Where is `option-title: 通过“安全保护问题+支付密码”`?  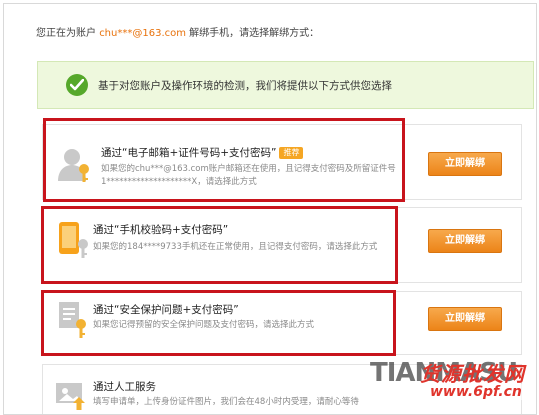 option-title: 通过“安全保护问题+支付密码” is located at coordinates (166, 310).